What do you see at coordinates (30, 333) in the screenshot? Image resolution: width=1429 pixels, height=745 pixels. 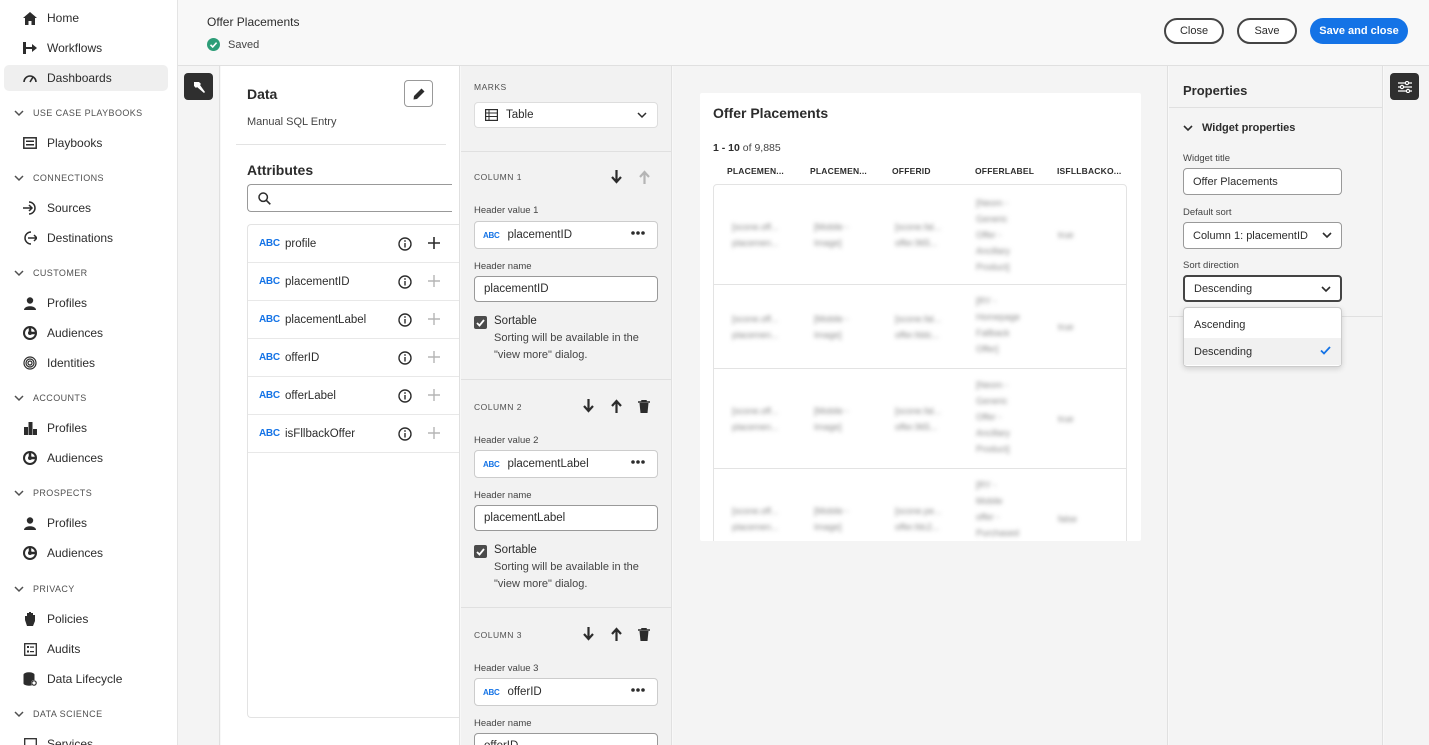 I see `audiences-icon` at bounding box center [30, 333].